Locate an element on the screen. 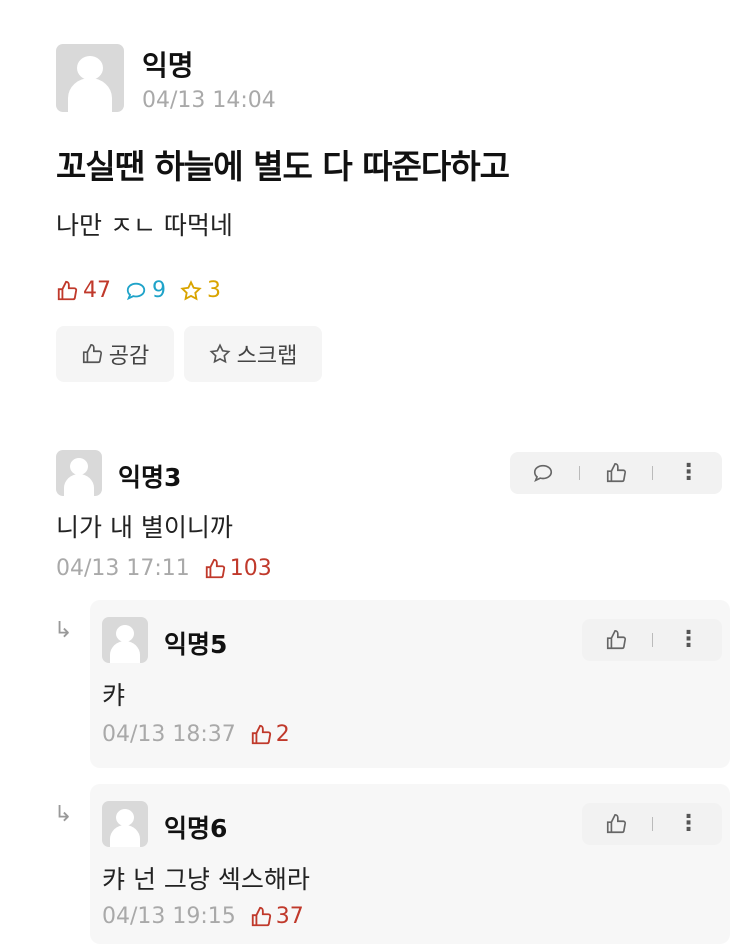 The width and height of the screenshot is (750, 944). comment-like-count: 103 is located at coordinates (238, 568).